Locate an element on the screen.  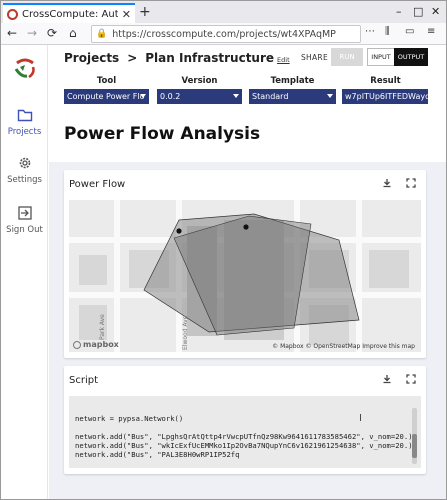
home-icon: ⌂ is located at coordinates (73, 33).